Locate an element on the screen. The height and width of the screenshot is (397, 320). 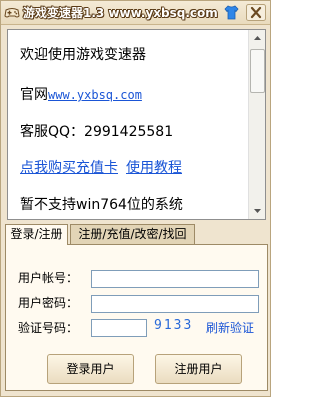
window-title: 游戏变速器1.3 www.yxbsq.com is located at coordinates (120, 13).